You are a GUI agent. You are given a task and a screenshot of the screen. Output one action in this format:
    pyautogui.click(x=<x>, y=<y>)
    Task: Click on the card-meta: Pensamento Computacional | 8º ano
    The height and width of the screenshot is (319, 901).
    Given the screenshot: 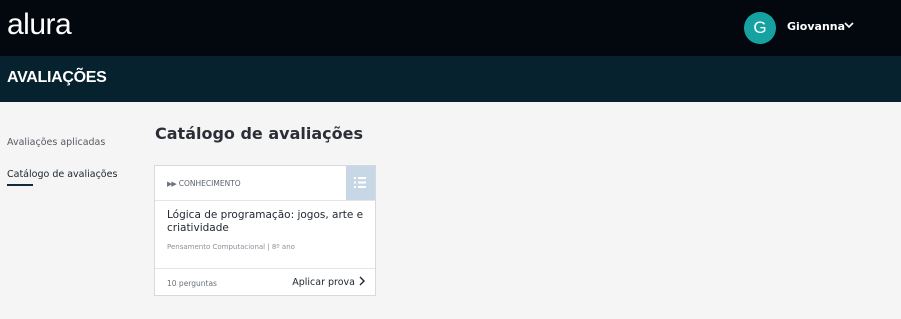 What is the action you would take?
    pyautogui.click(x=231, y=247)
    